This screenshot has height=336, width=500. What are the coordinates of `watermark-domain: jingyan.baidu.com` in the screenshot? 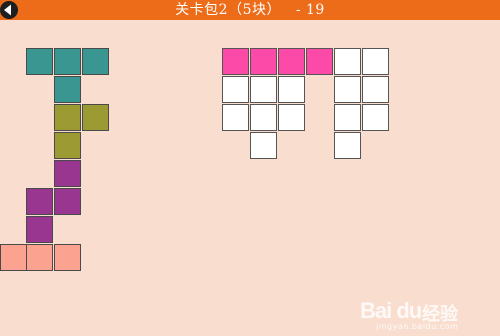 It's located at (417, 326).